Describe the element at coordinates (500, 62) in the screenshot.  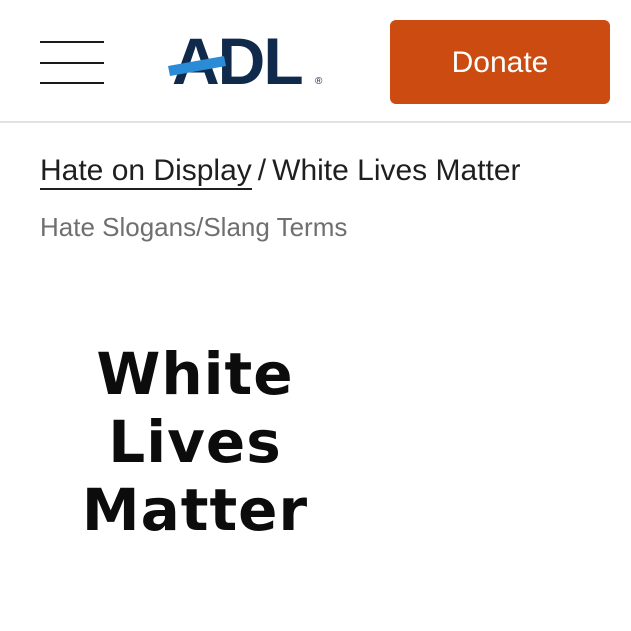
I see `donate-button: Donate` at that location.